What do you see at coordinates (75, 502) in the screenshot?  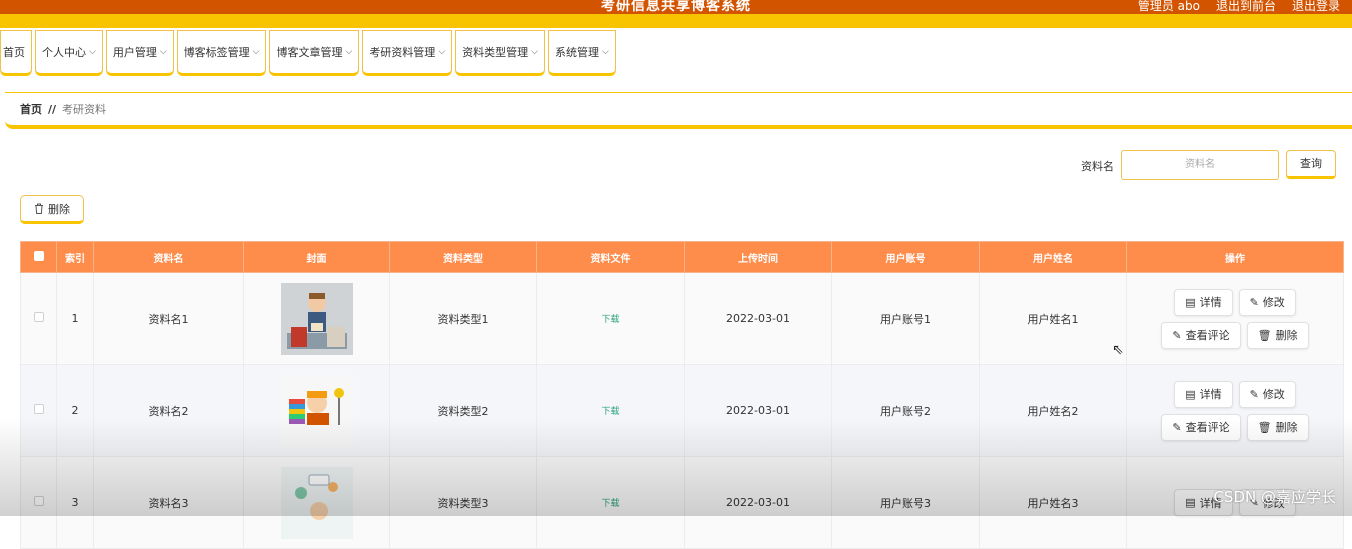 I see `row-index: 3` at bounding box center [75, 502].